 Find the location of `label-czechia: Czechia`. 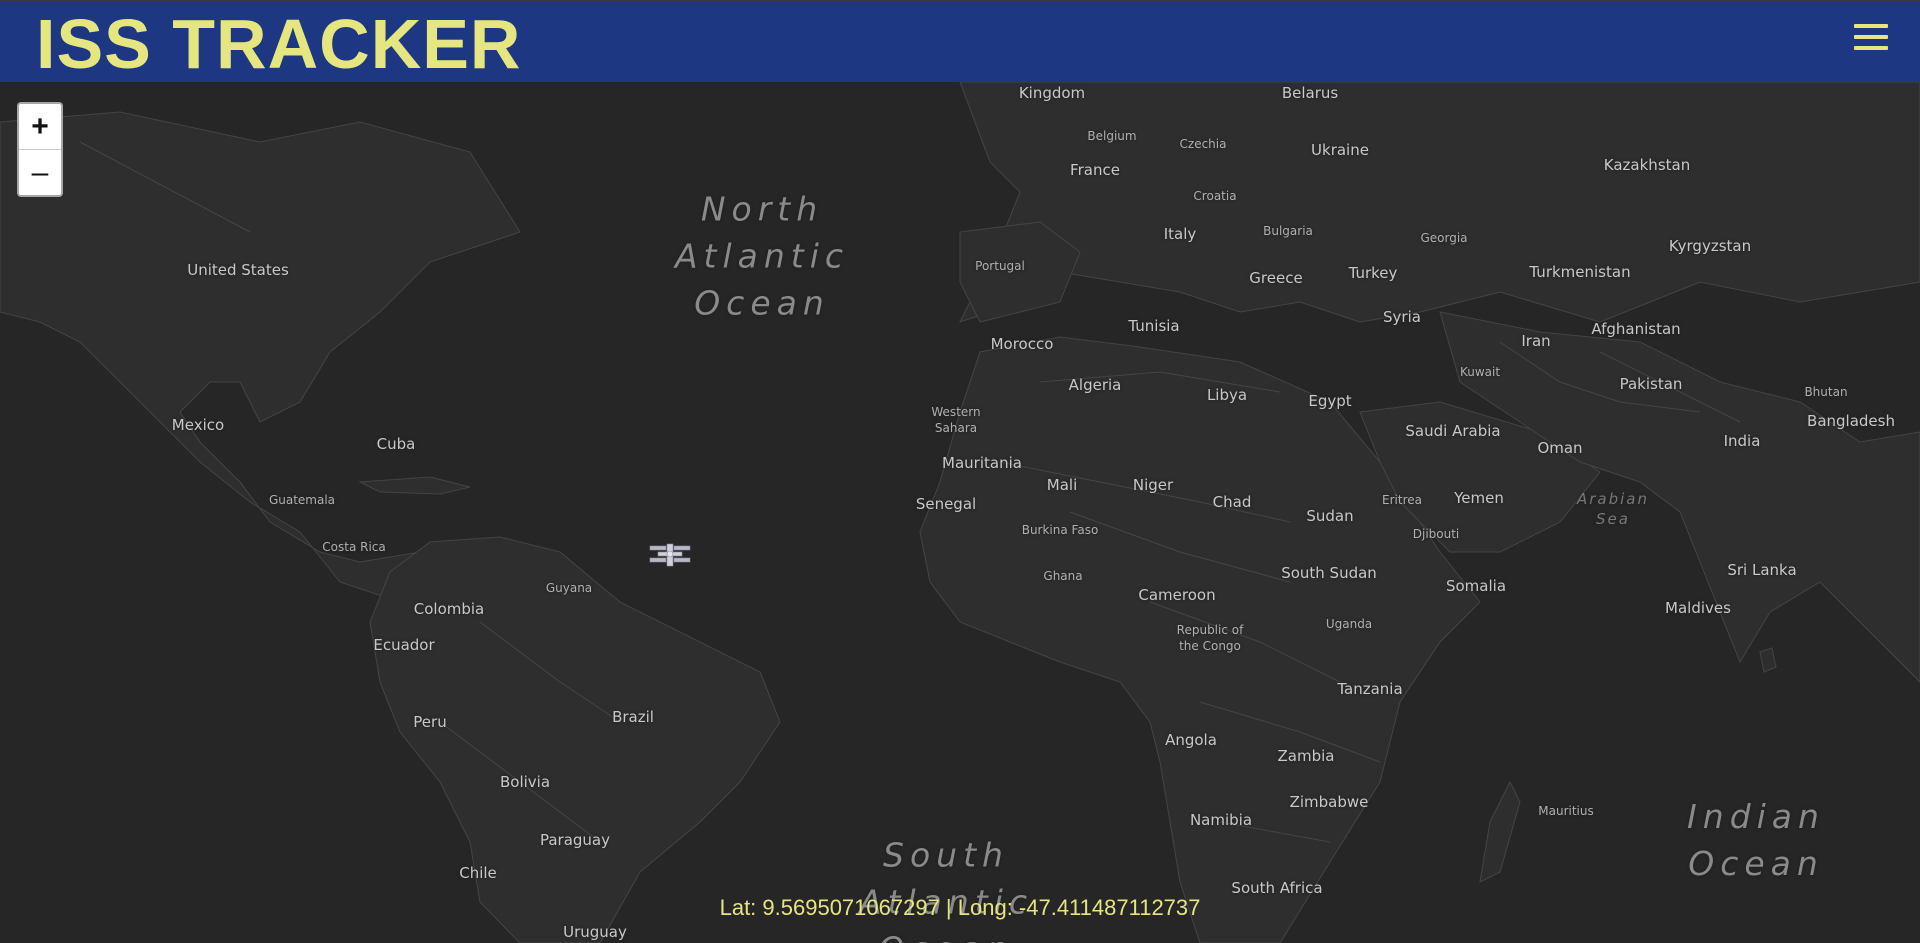

label-czechia: Czechia is located at coordinates (1203, 144).